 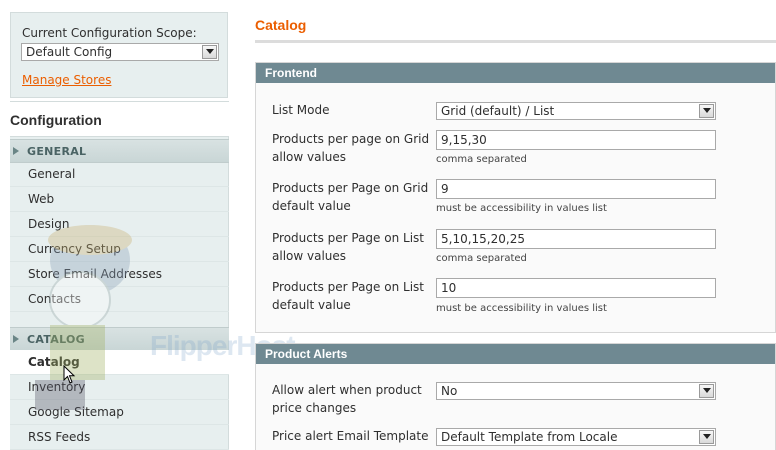 I want to click on sidebar-item-label: Web, so click(x=41, y=199).